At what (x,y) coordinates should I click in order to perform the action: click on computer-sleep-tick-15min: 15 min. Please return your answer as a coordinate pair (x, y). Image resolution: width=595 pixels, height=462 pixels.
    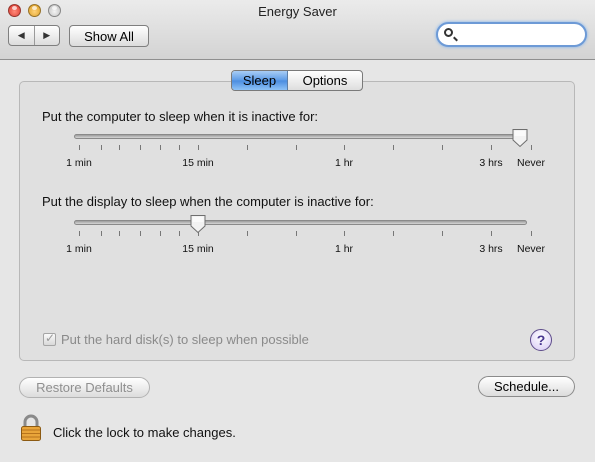
    Looking at the image, I should click on (198, 163).